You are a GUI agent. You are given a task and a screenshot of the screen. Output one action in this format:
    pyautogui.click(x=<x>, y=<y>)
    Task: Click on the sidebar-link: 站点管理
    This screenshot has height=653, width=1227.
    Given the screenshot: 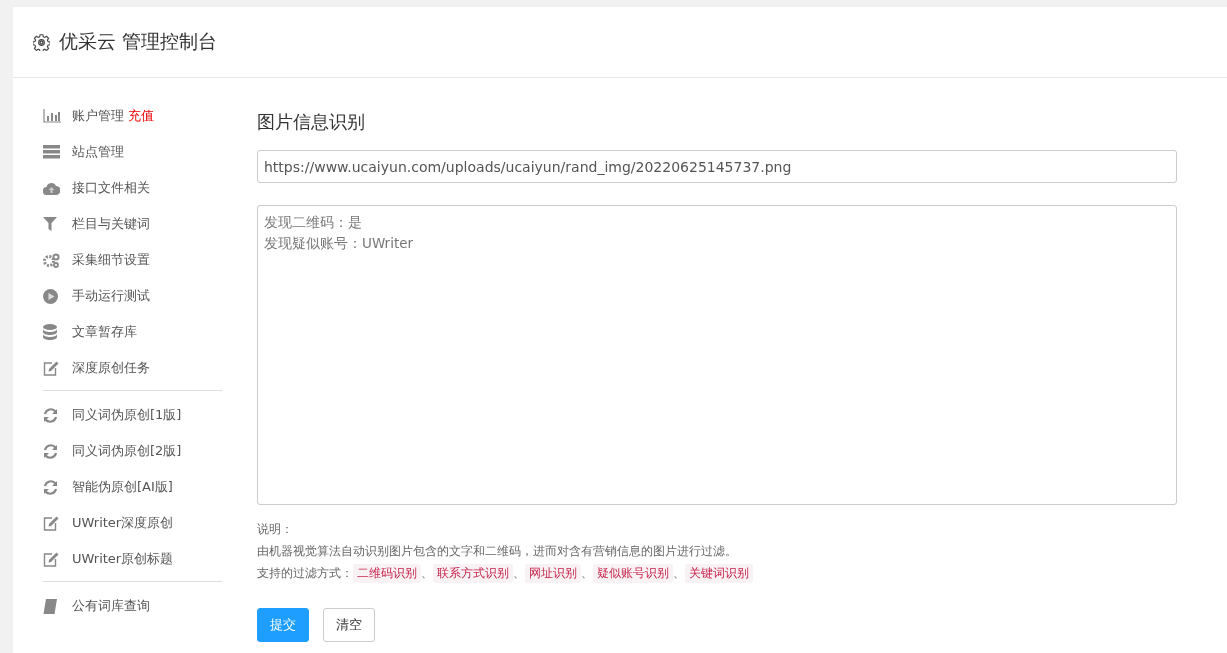 What is the action you would take?
    pyautogui.click(x=98, y=152)
    